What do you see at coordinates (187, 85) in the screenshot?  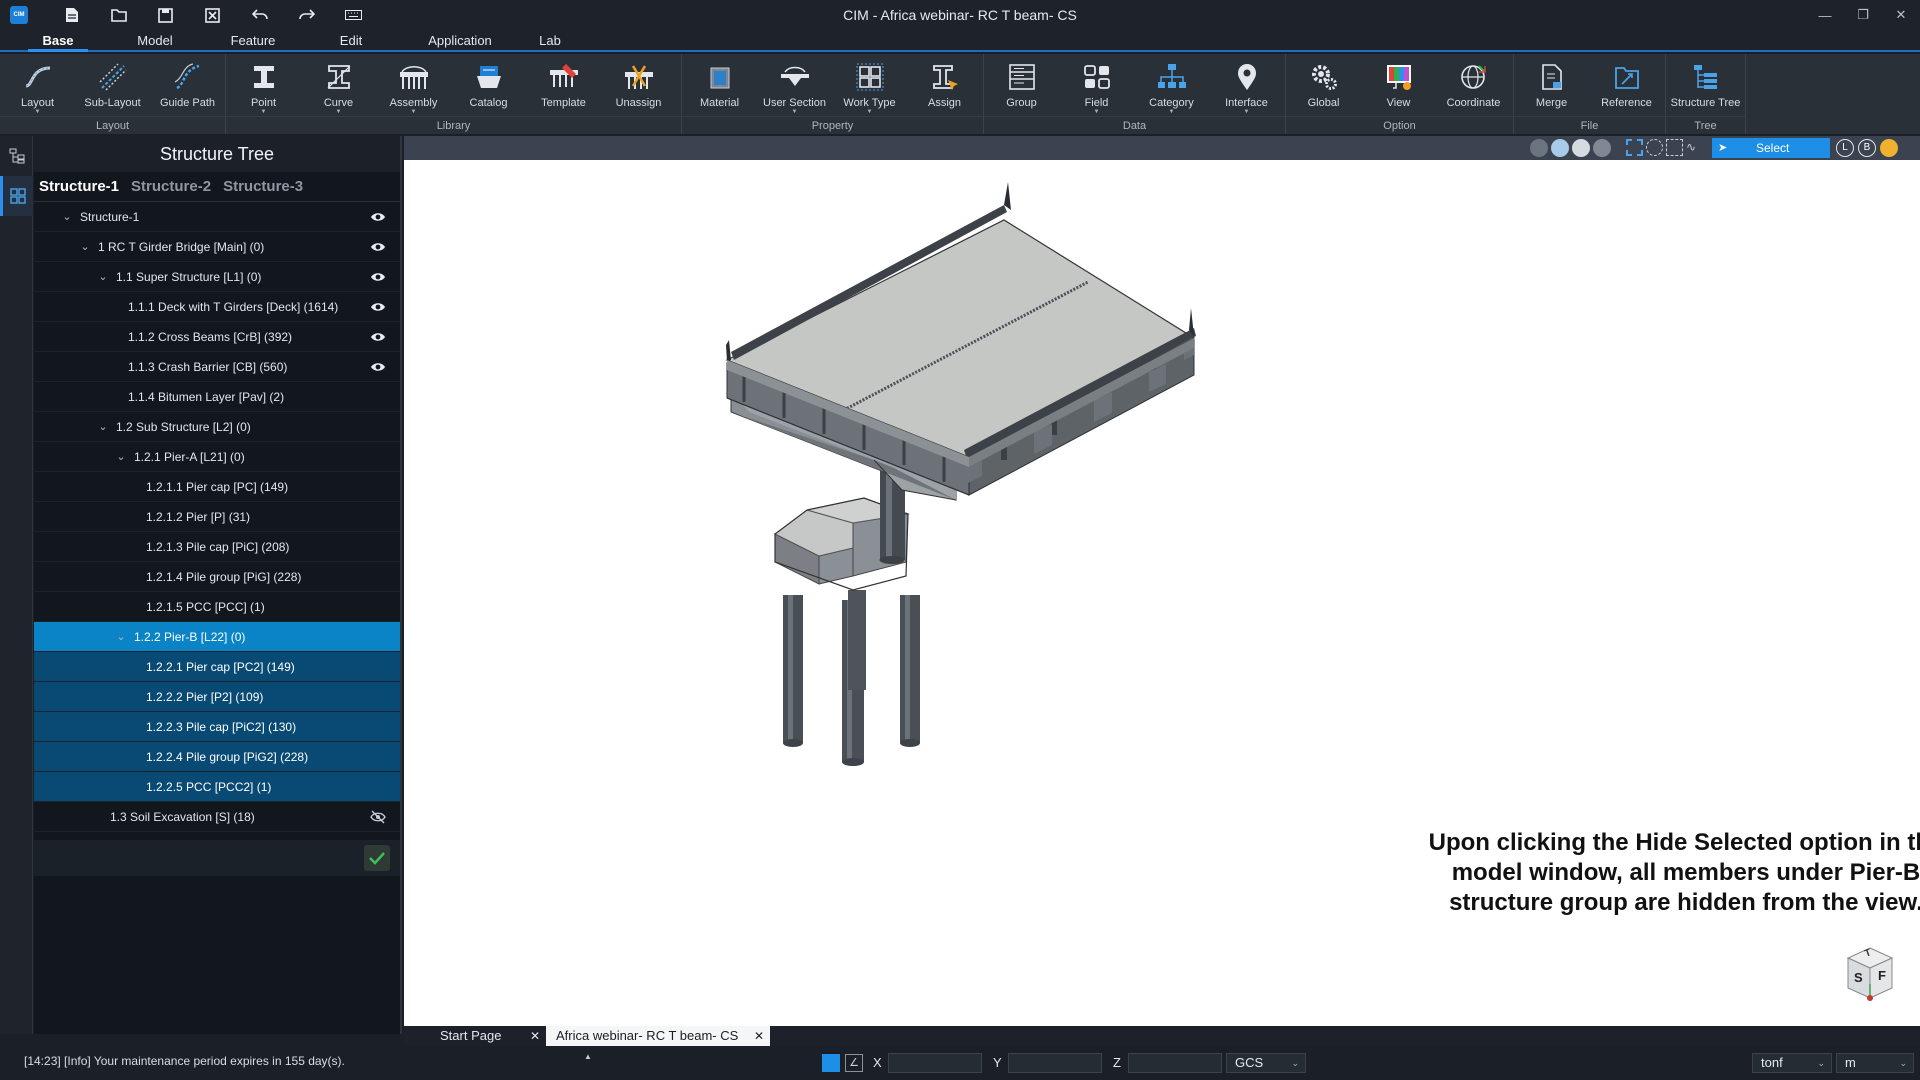 I see `guide-path-button: Guide Path` at bounding box center [187, 85].